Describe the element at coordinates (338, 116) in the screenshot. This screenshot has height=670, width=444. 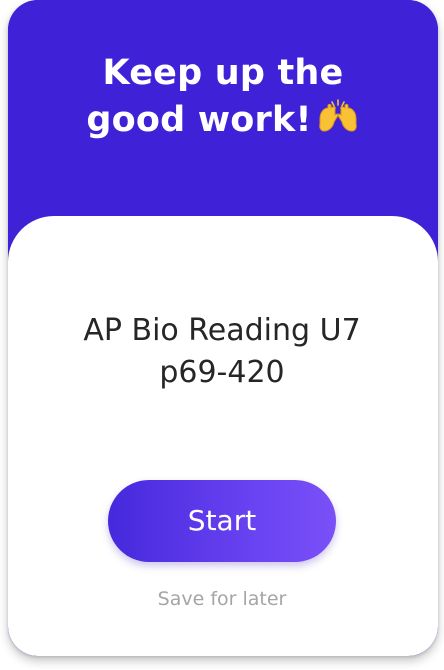
I see `raising-hands-icon` at that location.